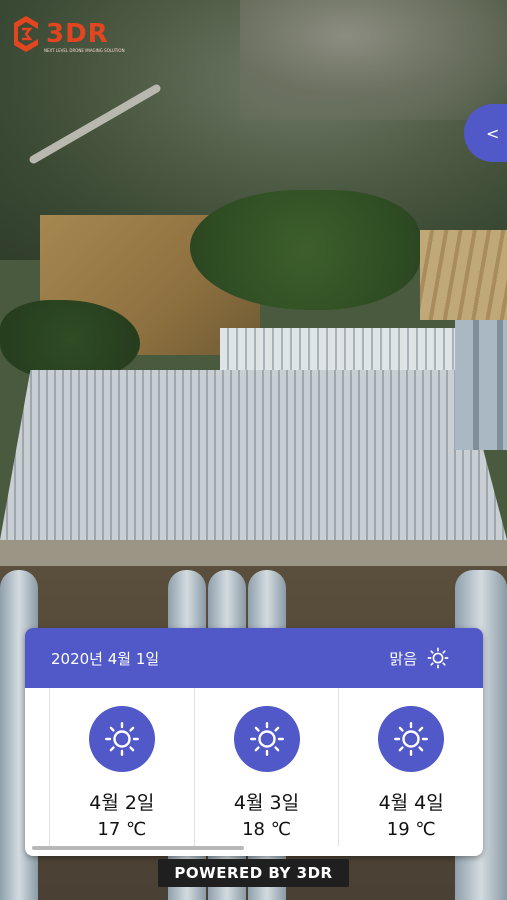 The image size is (507, 900). I want to click on forecast-temp: 19 ℃, so click(411, 829).